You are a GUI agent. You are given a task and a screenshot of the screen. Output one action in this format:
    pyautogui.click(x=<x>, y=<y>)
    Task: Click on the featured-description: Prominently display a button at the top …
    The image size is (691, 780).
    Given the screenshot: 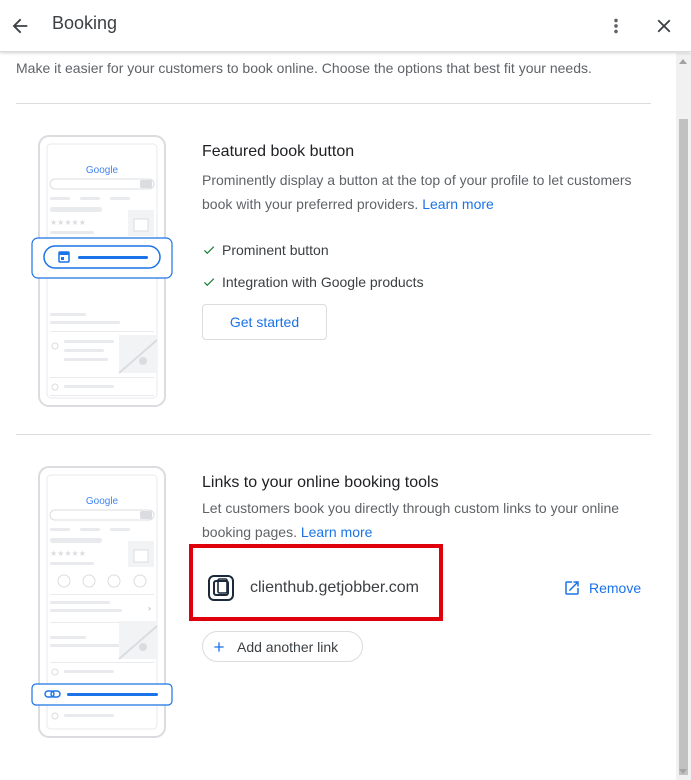 What is the action you would take?
    pyautogui.click(x=432, y=192)
    